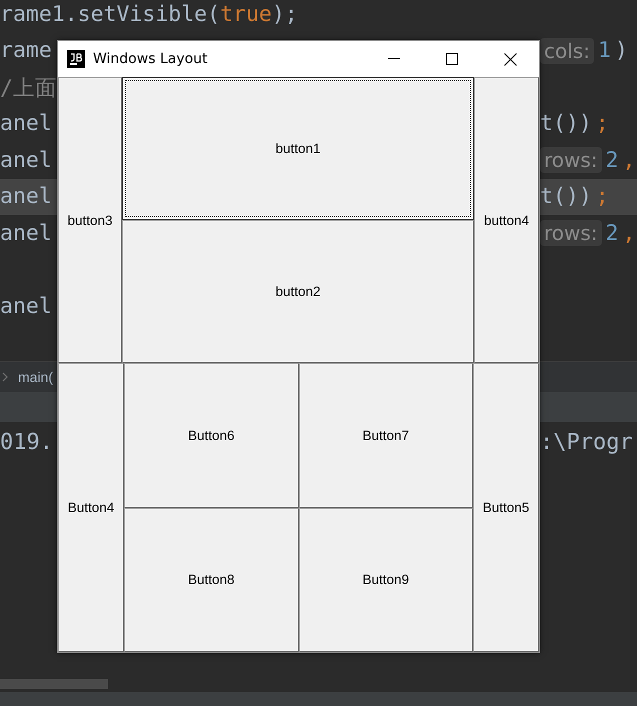 The width and height of the screenshot is (637, 706). What do you see at coordinates (211, 435) in the screenshot?
I see `grid-button: Button6` at bounding box center [211, 435].